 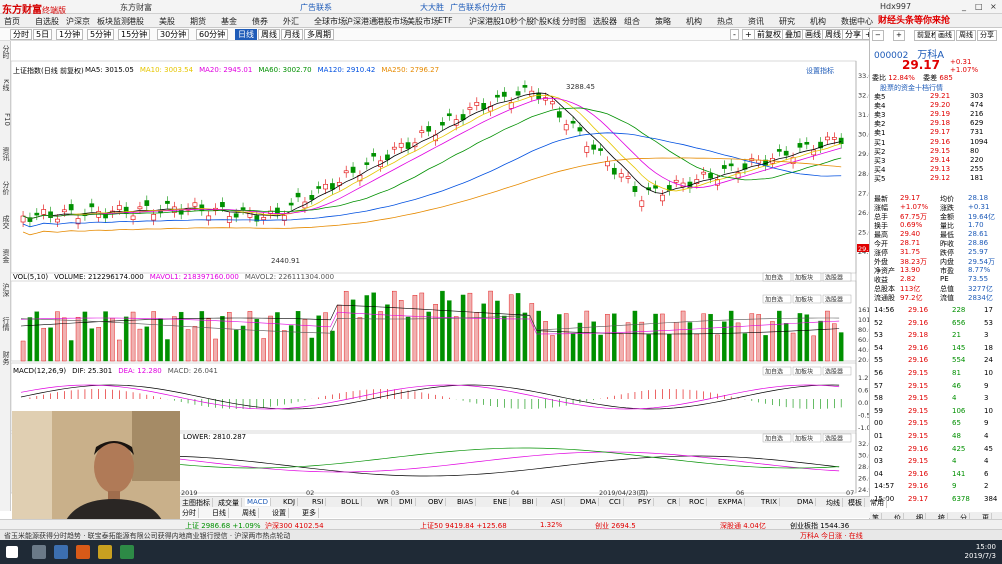 I want to click on minimize-icon: _, so click(x=964, y=6).